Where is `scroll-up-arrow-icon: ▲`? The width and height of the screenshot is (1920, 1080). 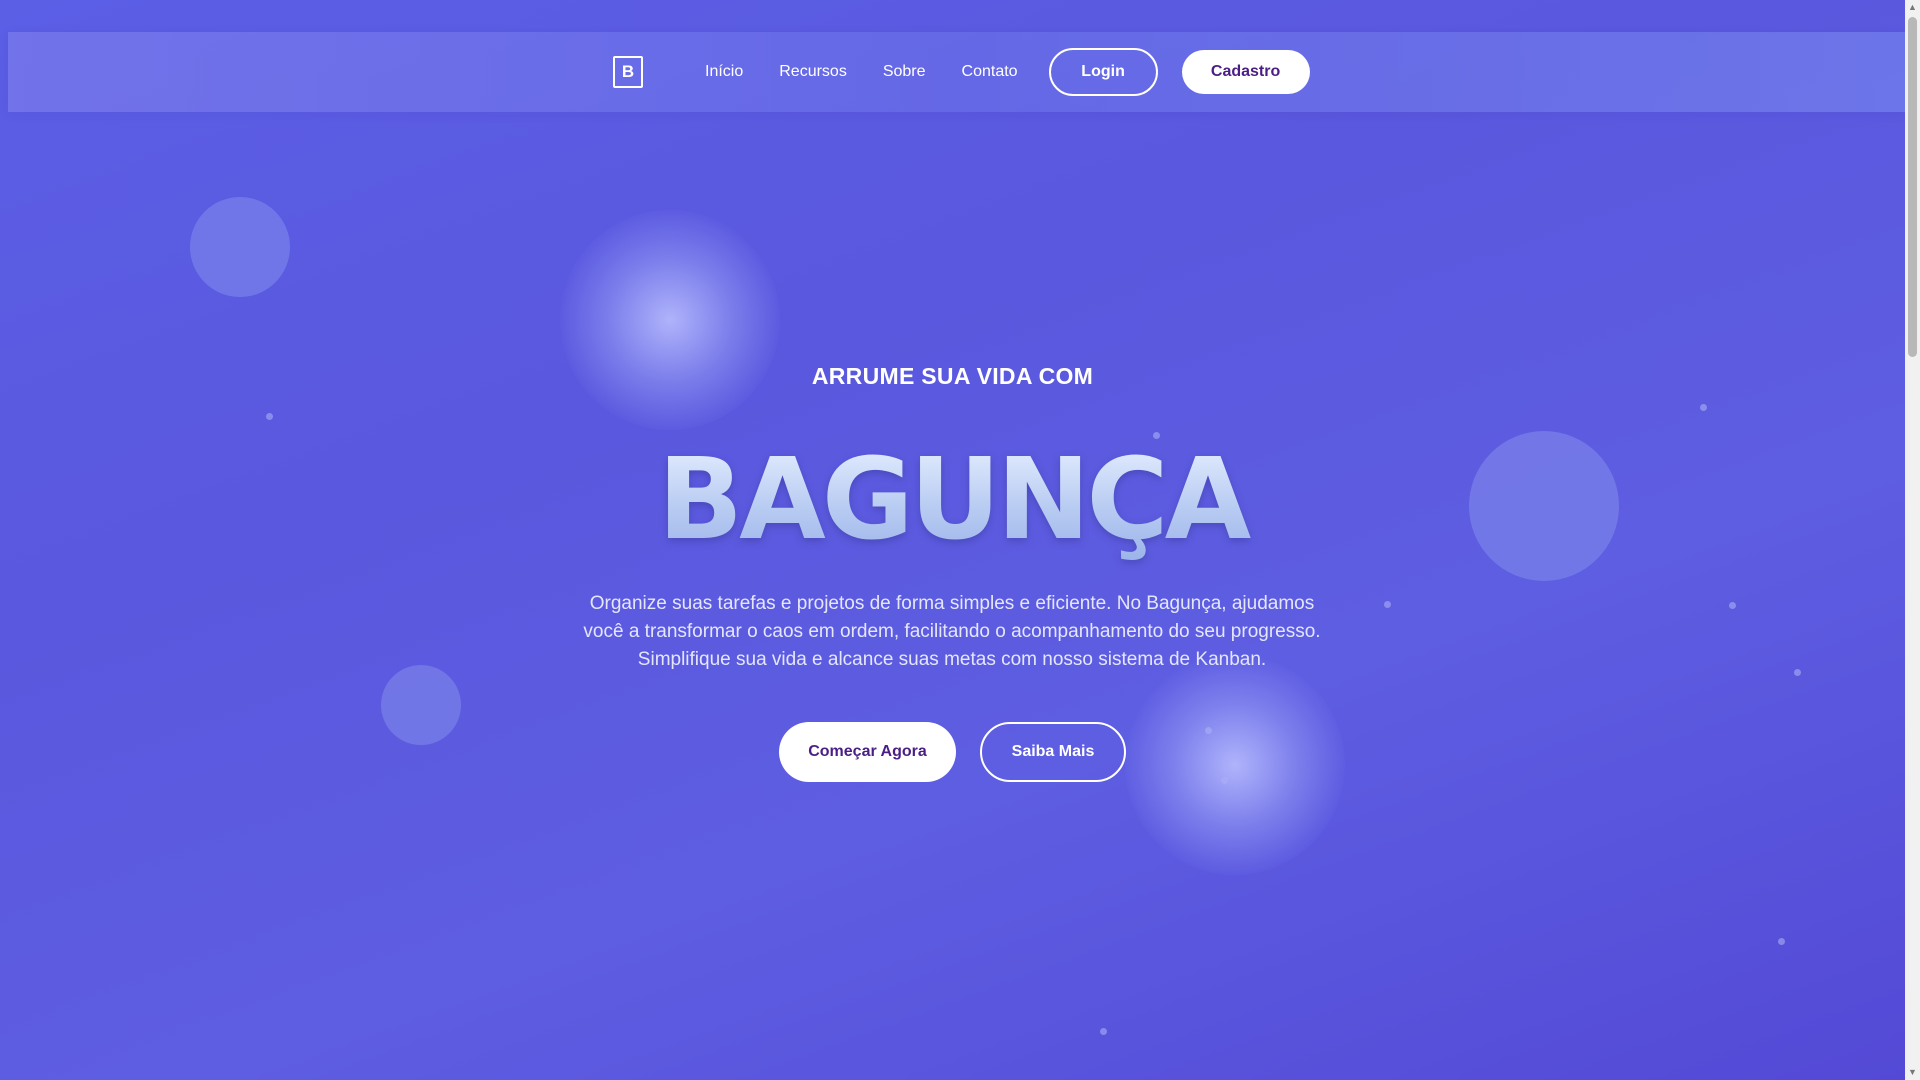
scroll-up-arrow-icon: ▲ is located at coordinates (1912, 7).